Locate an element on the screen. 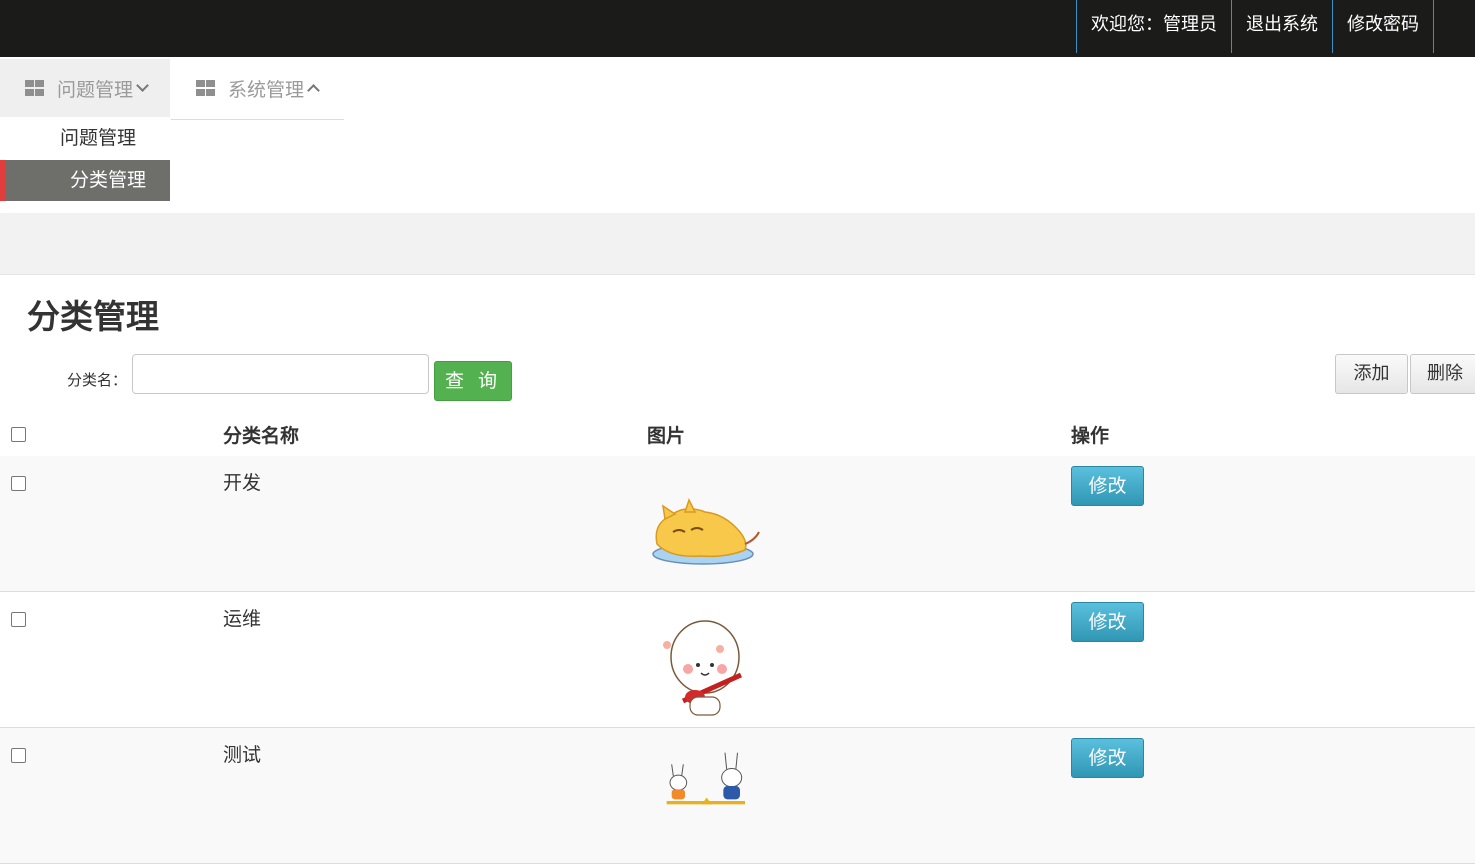 Image resolution: width=1475 pixels, height=864 pixels. category-name: 运维 is located at coordinates (242, 619).